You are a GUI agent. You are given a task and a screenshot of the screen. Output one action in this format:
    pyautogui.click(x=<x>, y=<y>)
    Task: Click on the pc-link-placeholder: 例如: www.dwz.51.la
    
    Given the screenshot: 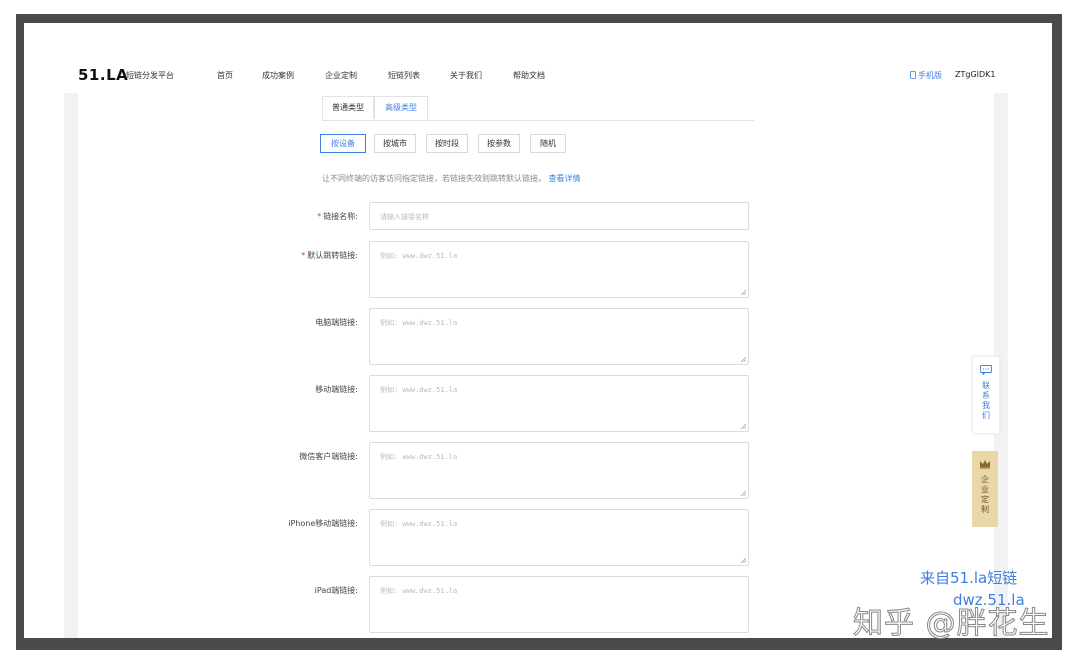 What is the action you would take?
    pyautogui.click(x=419, y=323)
    